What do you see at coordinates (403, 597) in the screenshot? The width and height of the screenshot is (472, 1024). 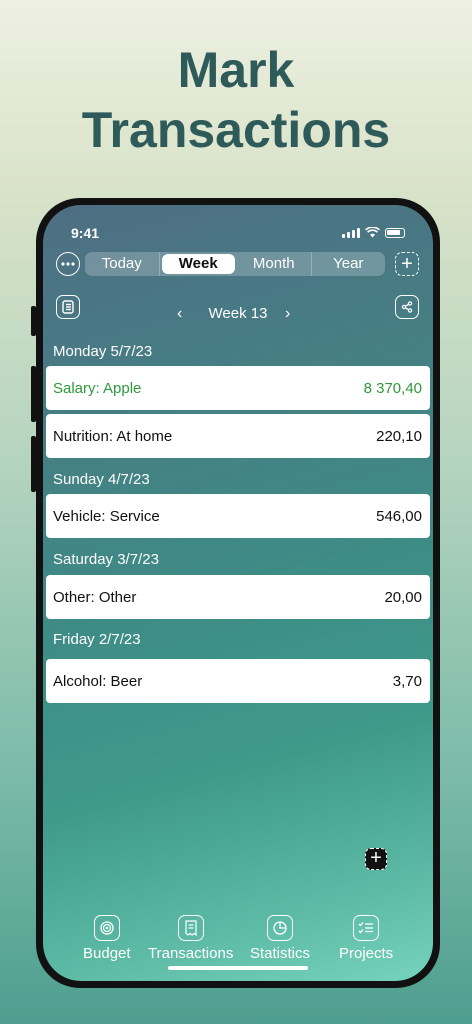 I see `transaction-amount: 20,00` at bounding box center [403, 597].